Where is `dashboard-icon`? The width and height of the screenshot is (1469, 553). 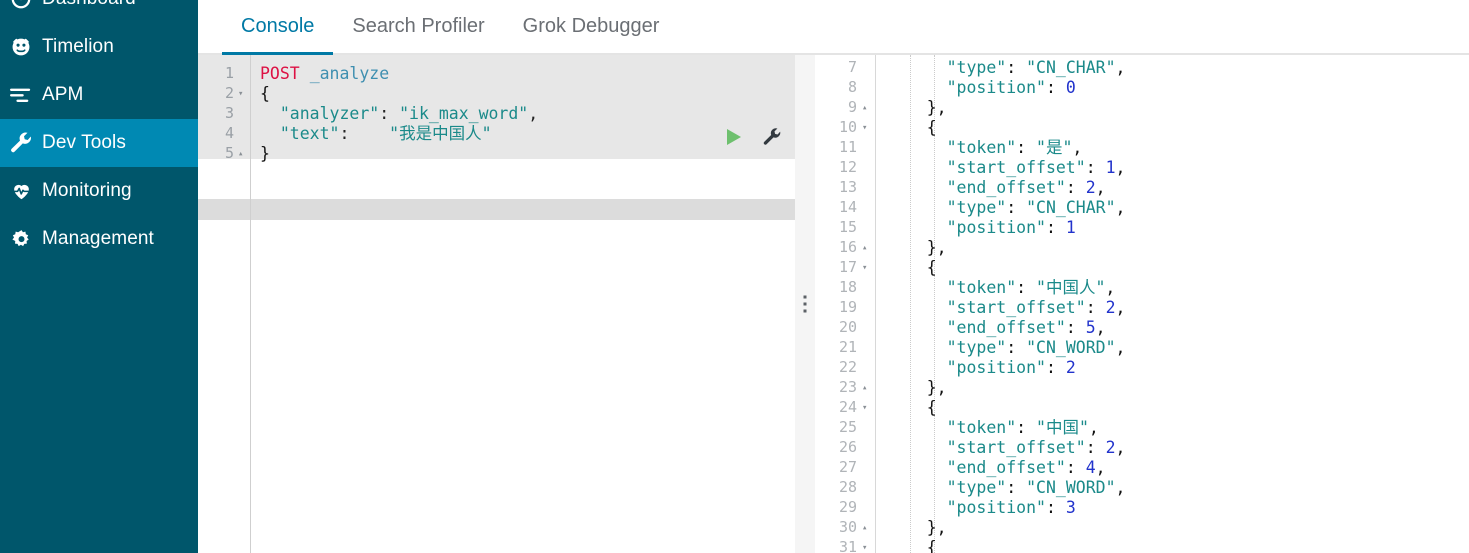
dashboard-icon is located at coordinates (21, 5).